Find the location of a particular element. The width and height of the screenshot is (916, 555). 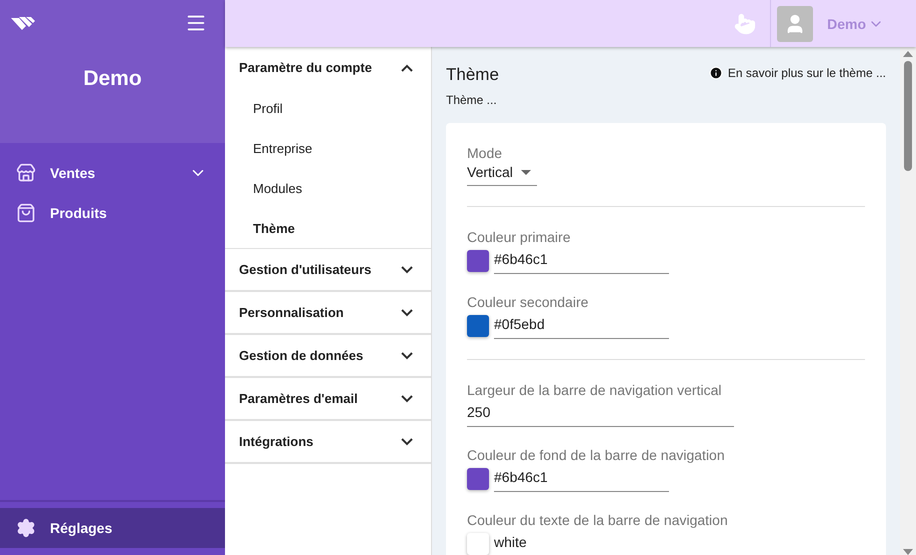

color-input: white is located at coordinates (581, 543).